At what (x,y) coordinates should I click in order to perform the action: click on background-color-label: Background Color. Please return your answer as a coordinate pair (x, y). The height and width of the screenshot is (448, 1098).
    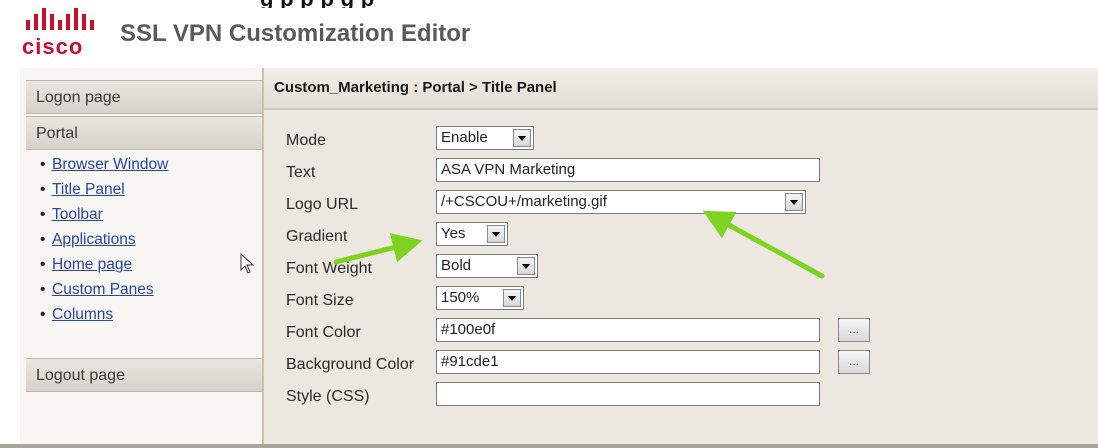
    Looking at the image, I should click on (350, 364).